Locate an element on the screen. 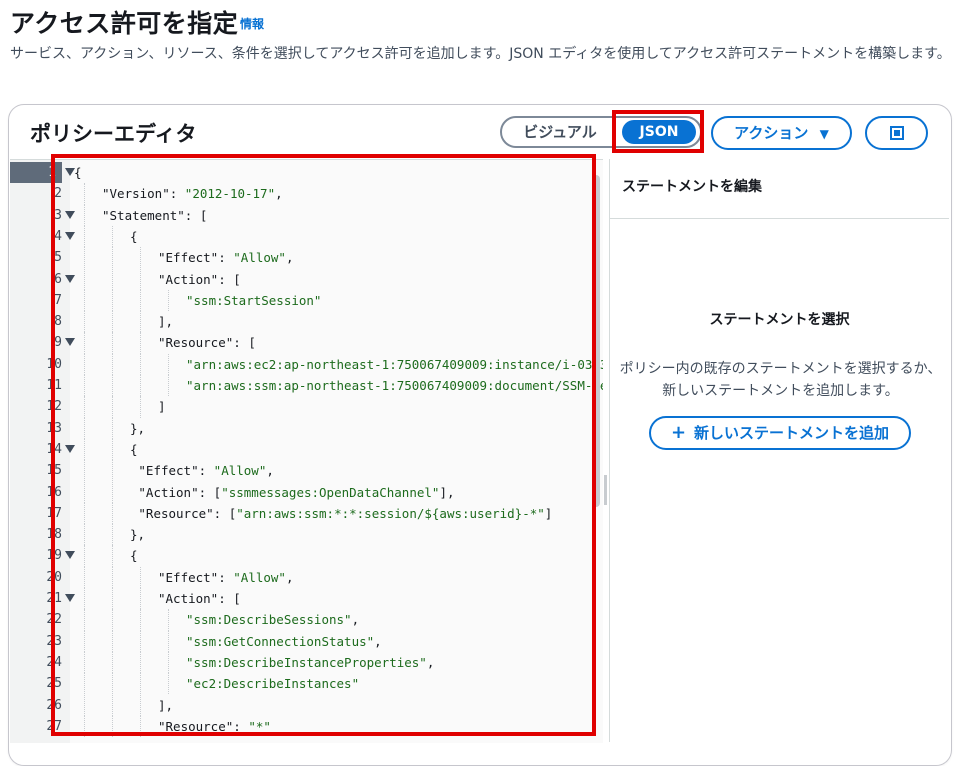 The image size is (956, 766). fullscreen-icon is located at coordinates (897, 133).